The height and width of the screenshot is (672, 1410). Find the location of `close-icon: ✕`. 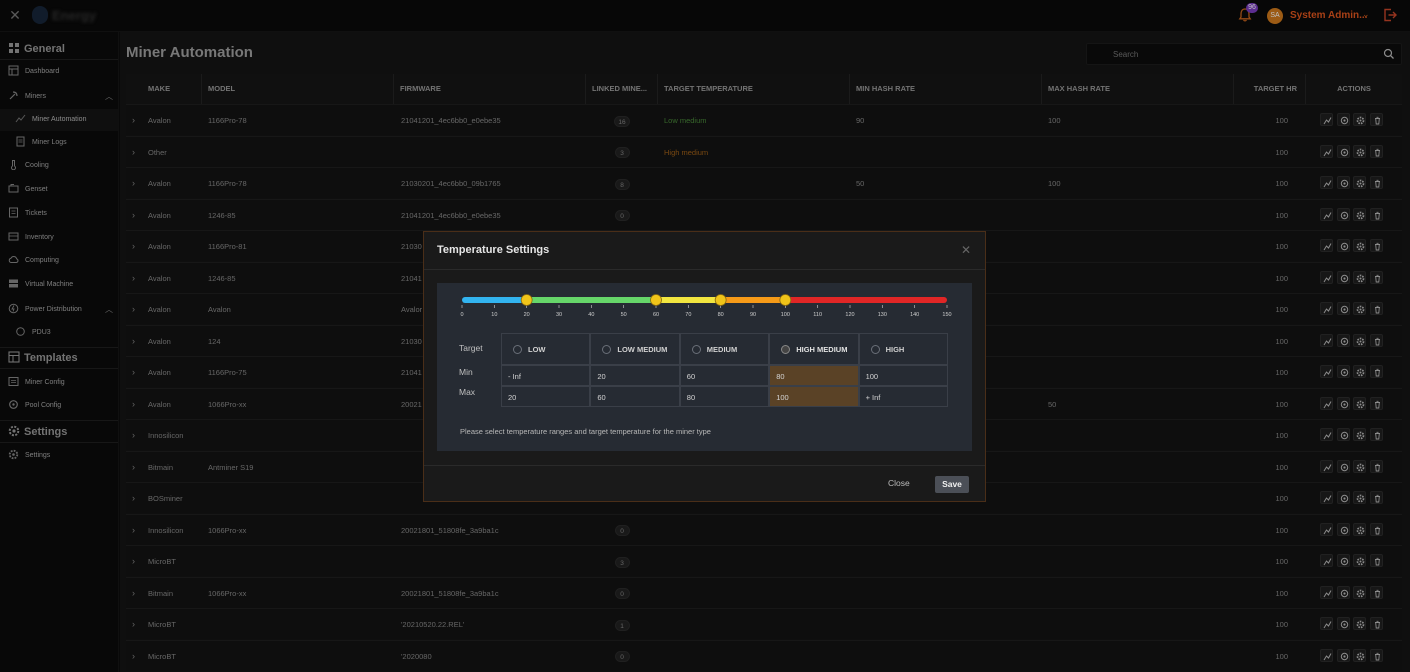

close-icon: ✕ is located at coordinates (966, 250).